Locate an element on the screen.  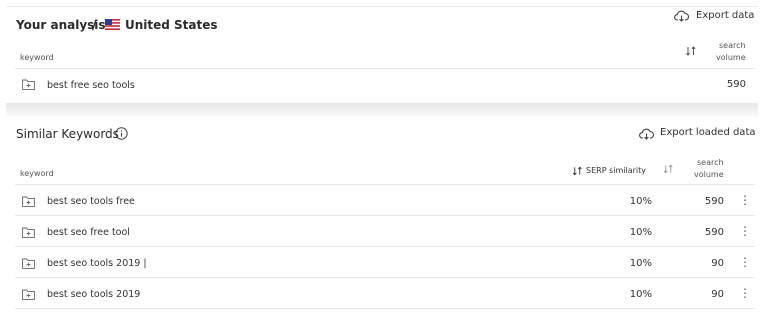
row-keyword: best seo tools 2019 | is located at coordinates (97, 263).